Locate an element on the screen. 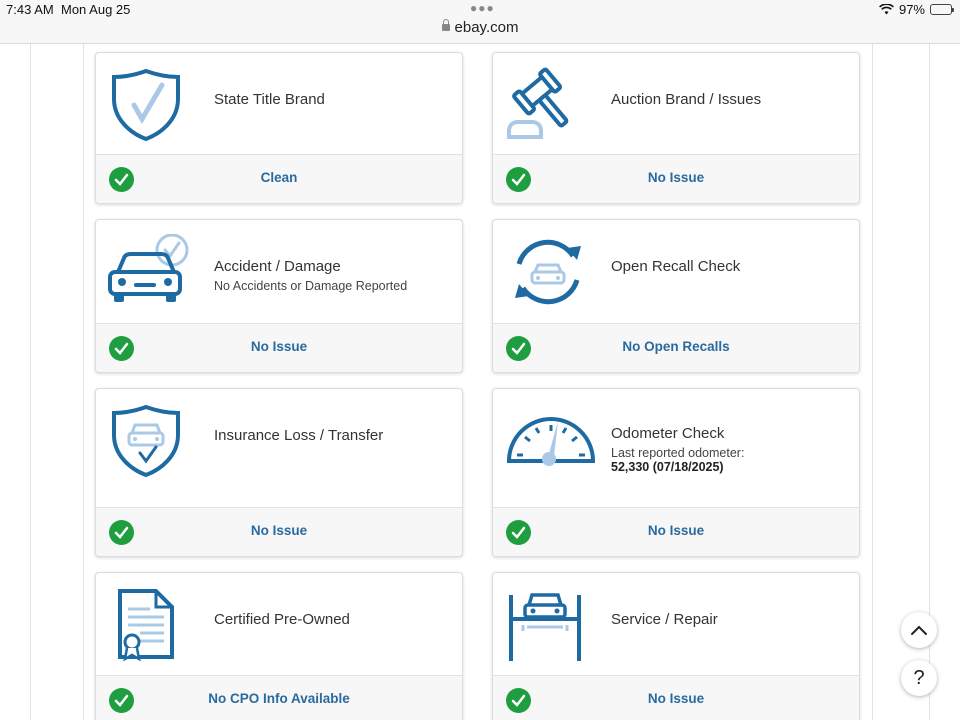 This screenshot has width=960, height=720. card-text: State Title Brand is located at coordinates (333, 99).